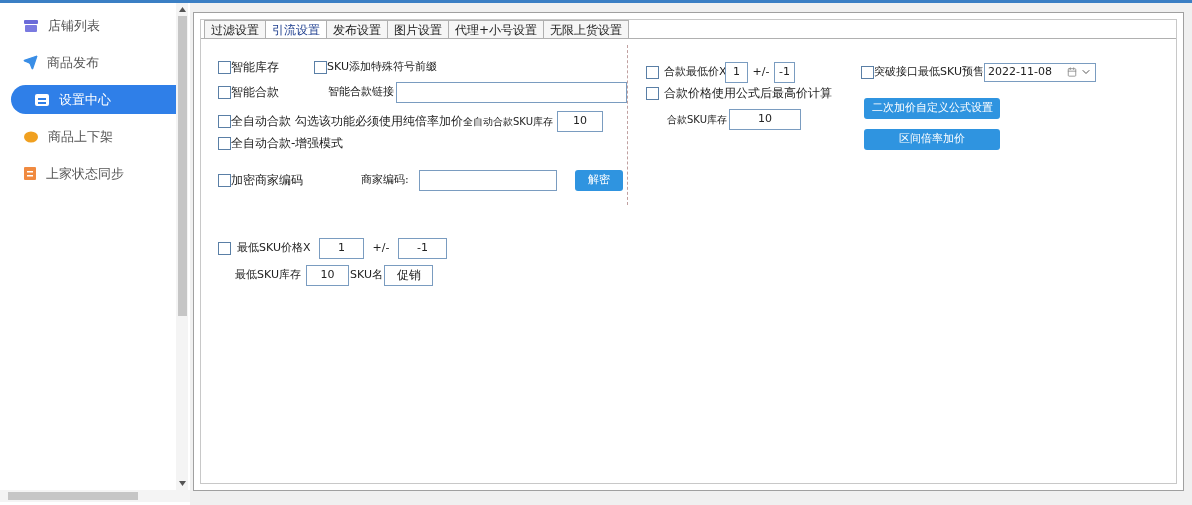  What do you see at coordinates (697, 119) in the screenshot?
I see `field-label: 合款SKU库存` at bounding box center [697, 119].